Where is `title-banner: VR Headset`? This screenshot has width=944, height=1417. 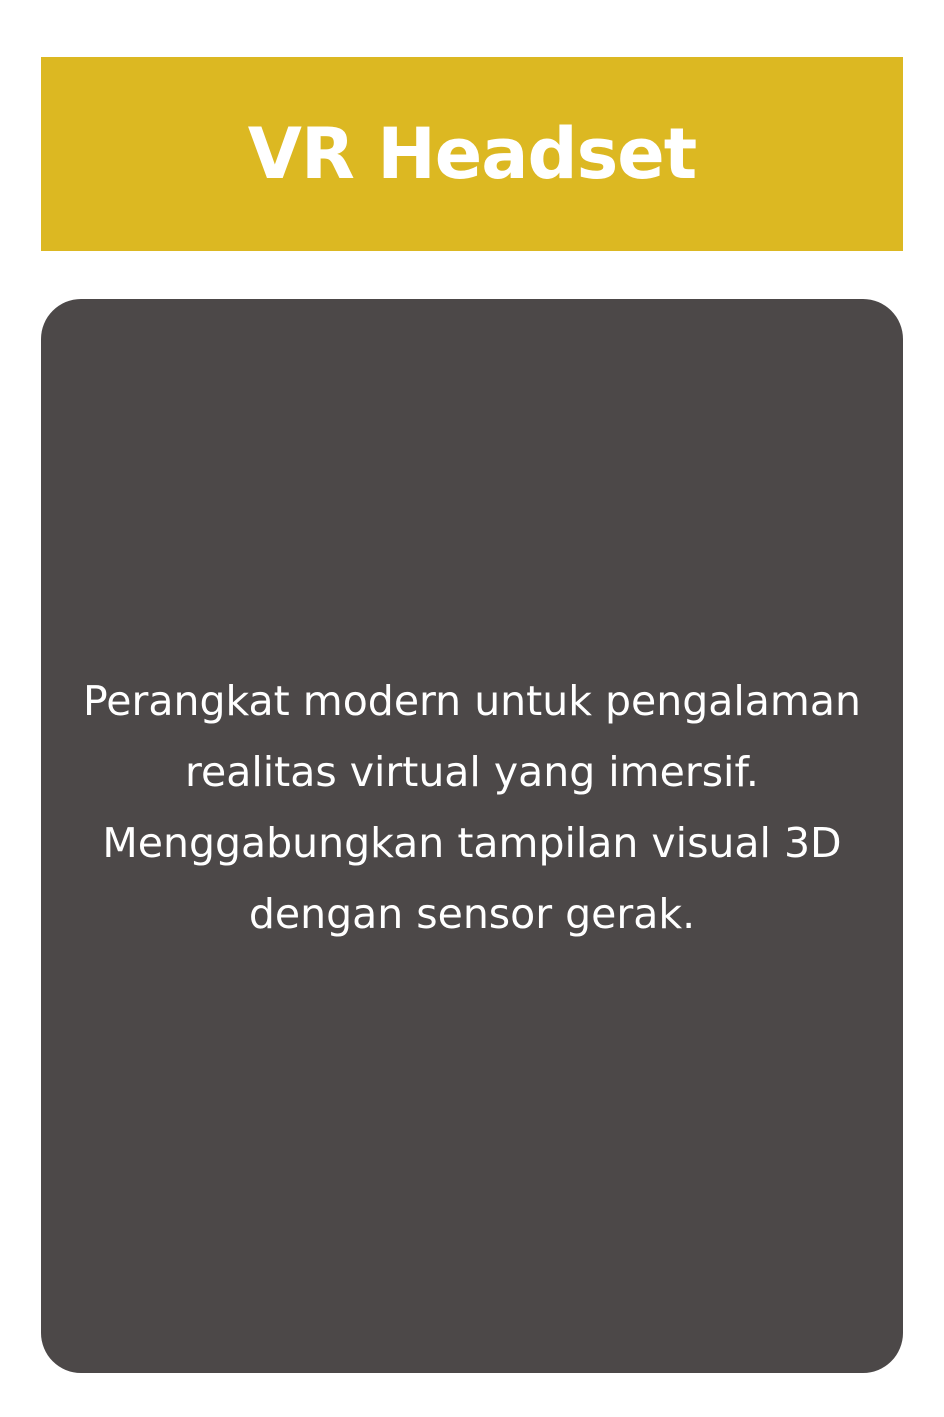 title-banner: VR Headset is located at coordinates (472, 154).